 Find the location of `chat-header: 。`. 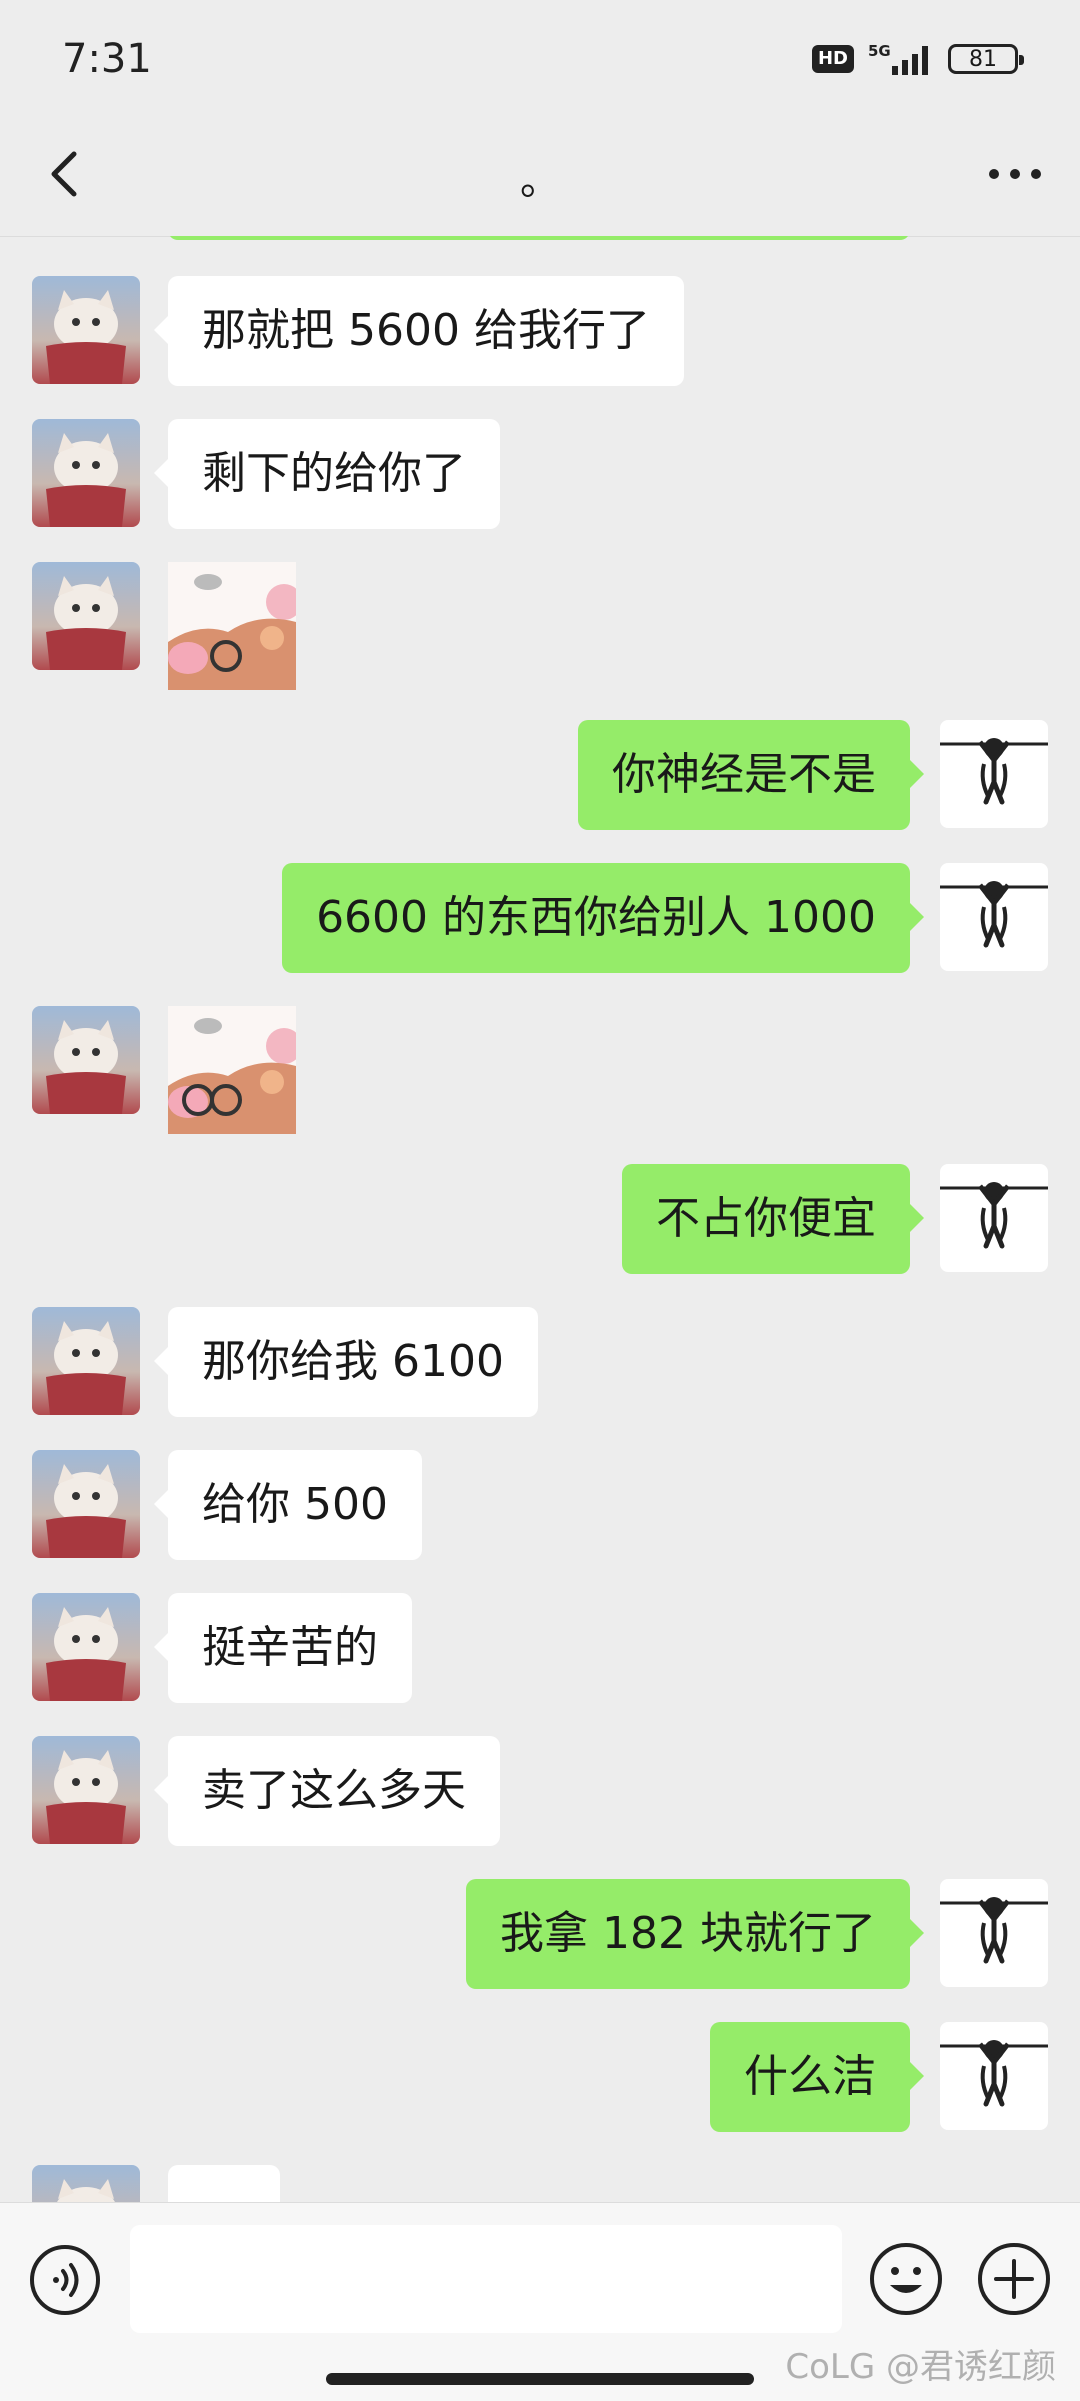

chat-header: 。 is located at coordinates (540, 178).